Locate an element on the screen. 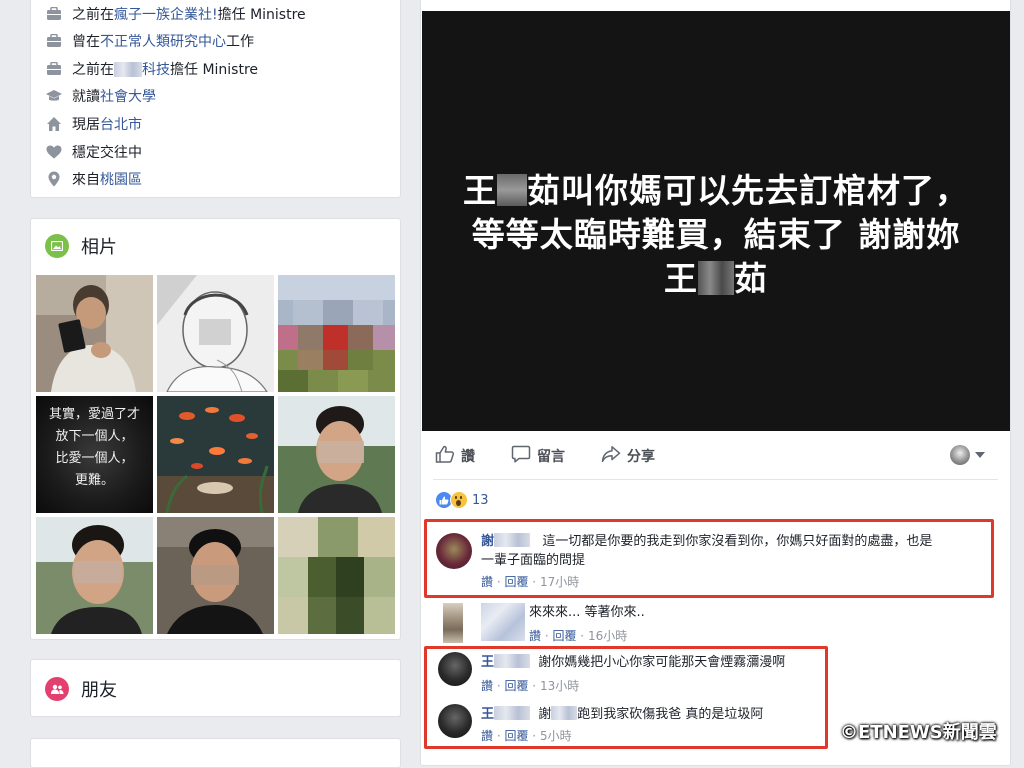 This screenshot has width=1024, height=768. quote-caption: 其實，愛過了才 放下一個人， 比愛一個人， 更難。 is located at coordinates (94, 447).